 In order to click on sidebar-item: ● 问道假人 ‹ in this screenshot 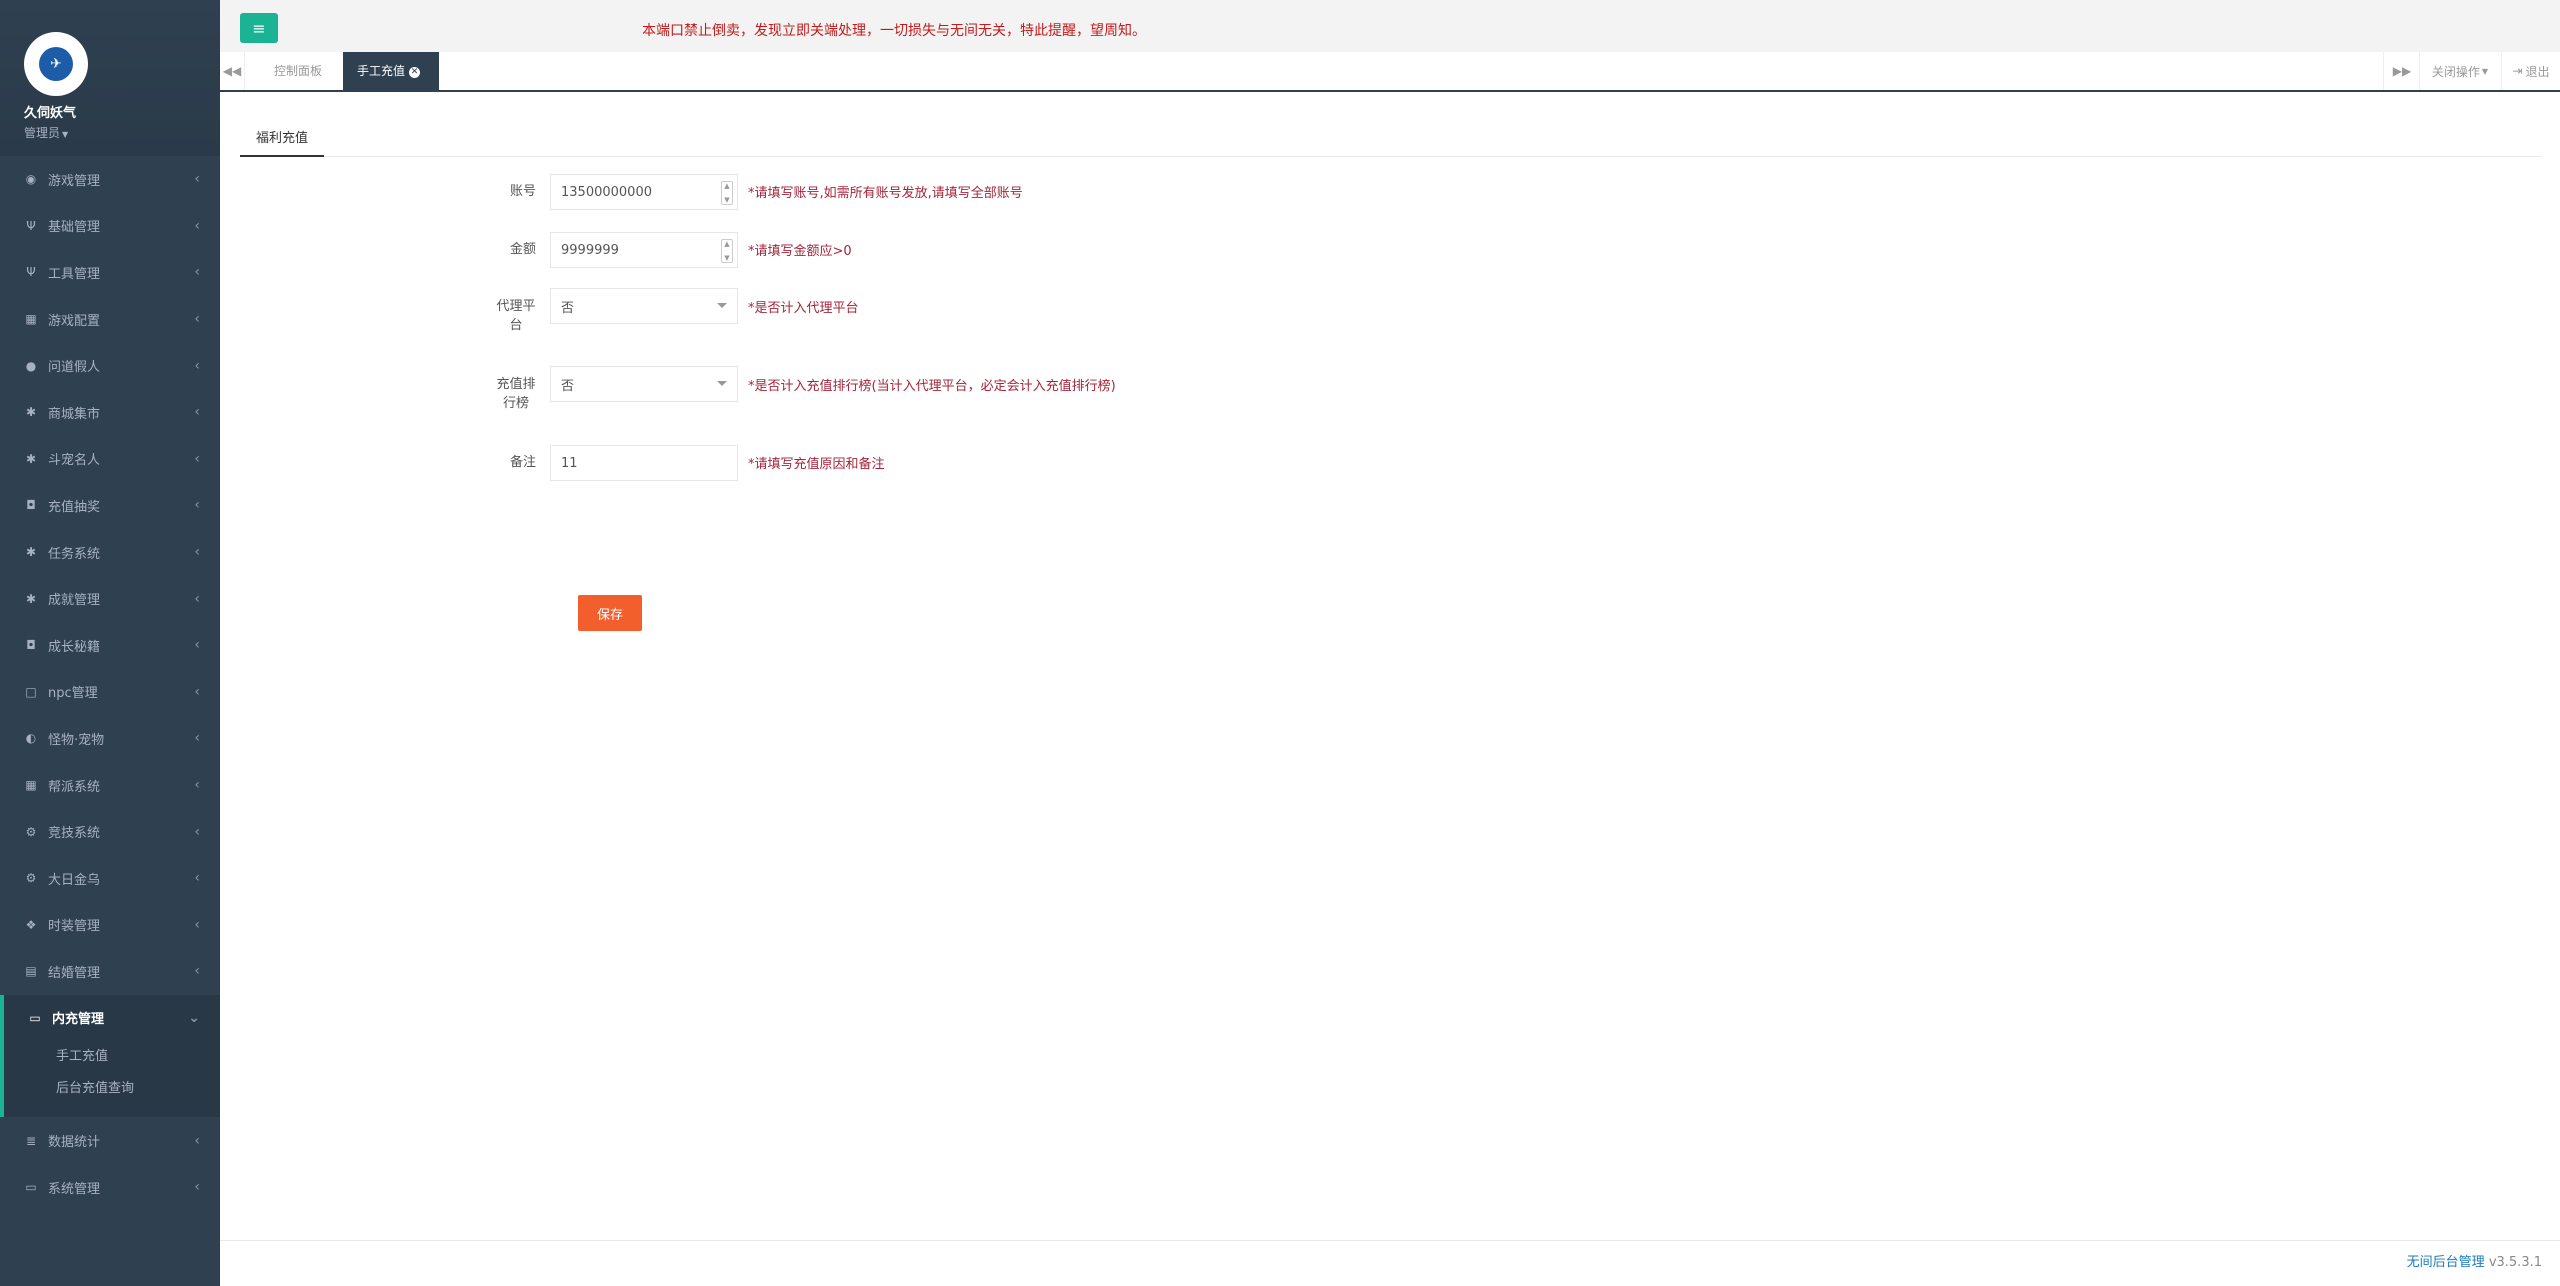, I will do `click(110, 365)`.